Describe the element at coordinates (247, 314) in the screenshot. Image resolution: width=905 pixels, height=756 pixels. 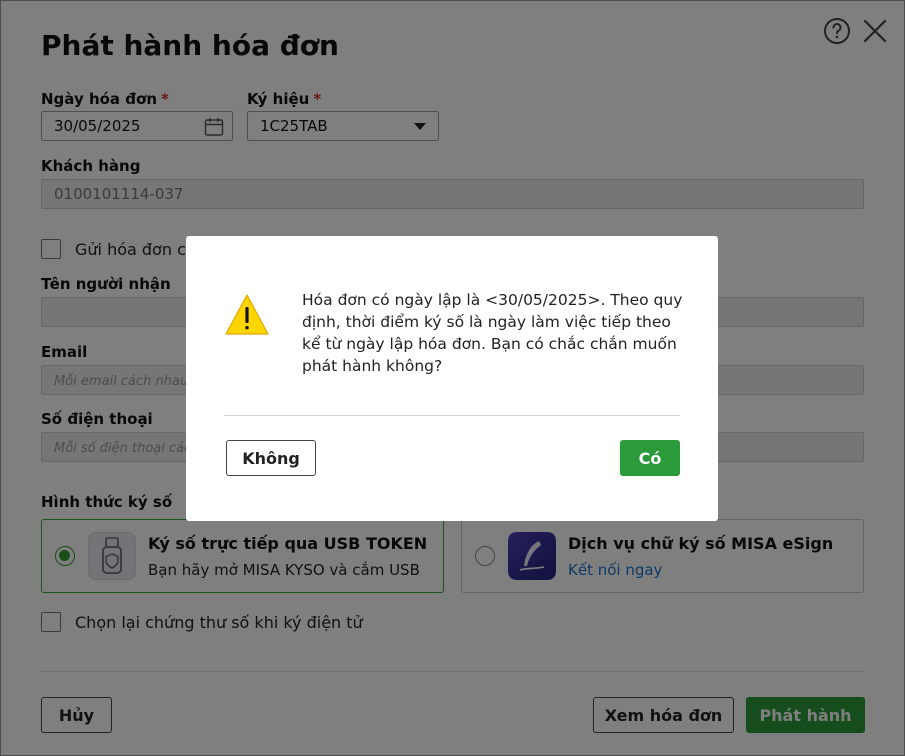
I see `warning-icon` at that location.